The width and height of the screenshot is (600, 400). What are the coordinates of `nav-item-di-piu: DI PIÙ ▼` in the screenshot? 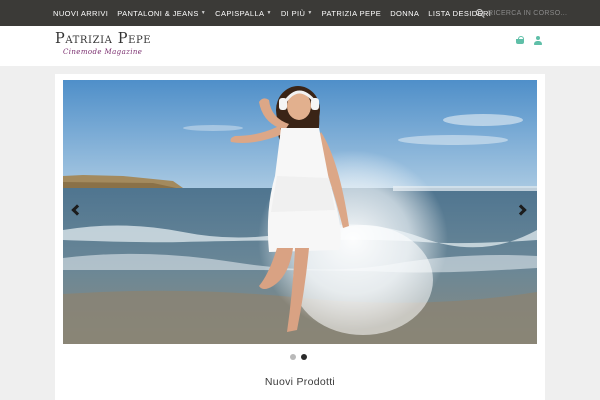 It's located at (297, 13).